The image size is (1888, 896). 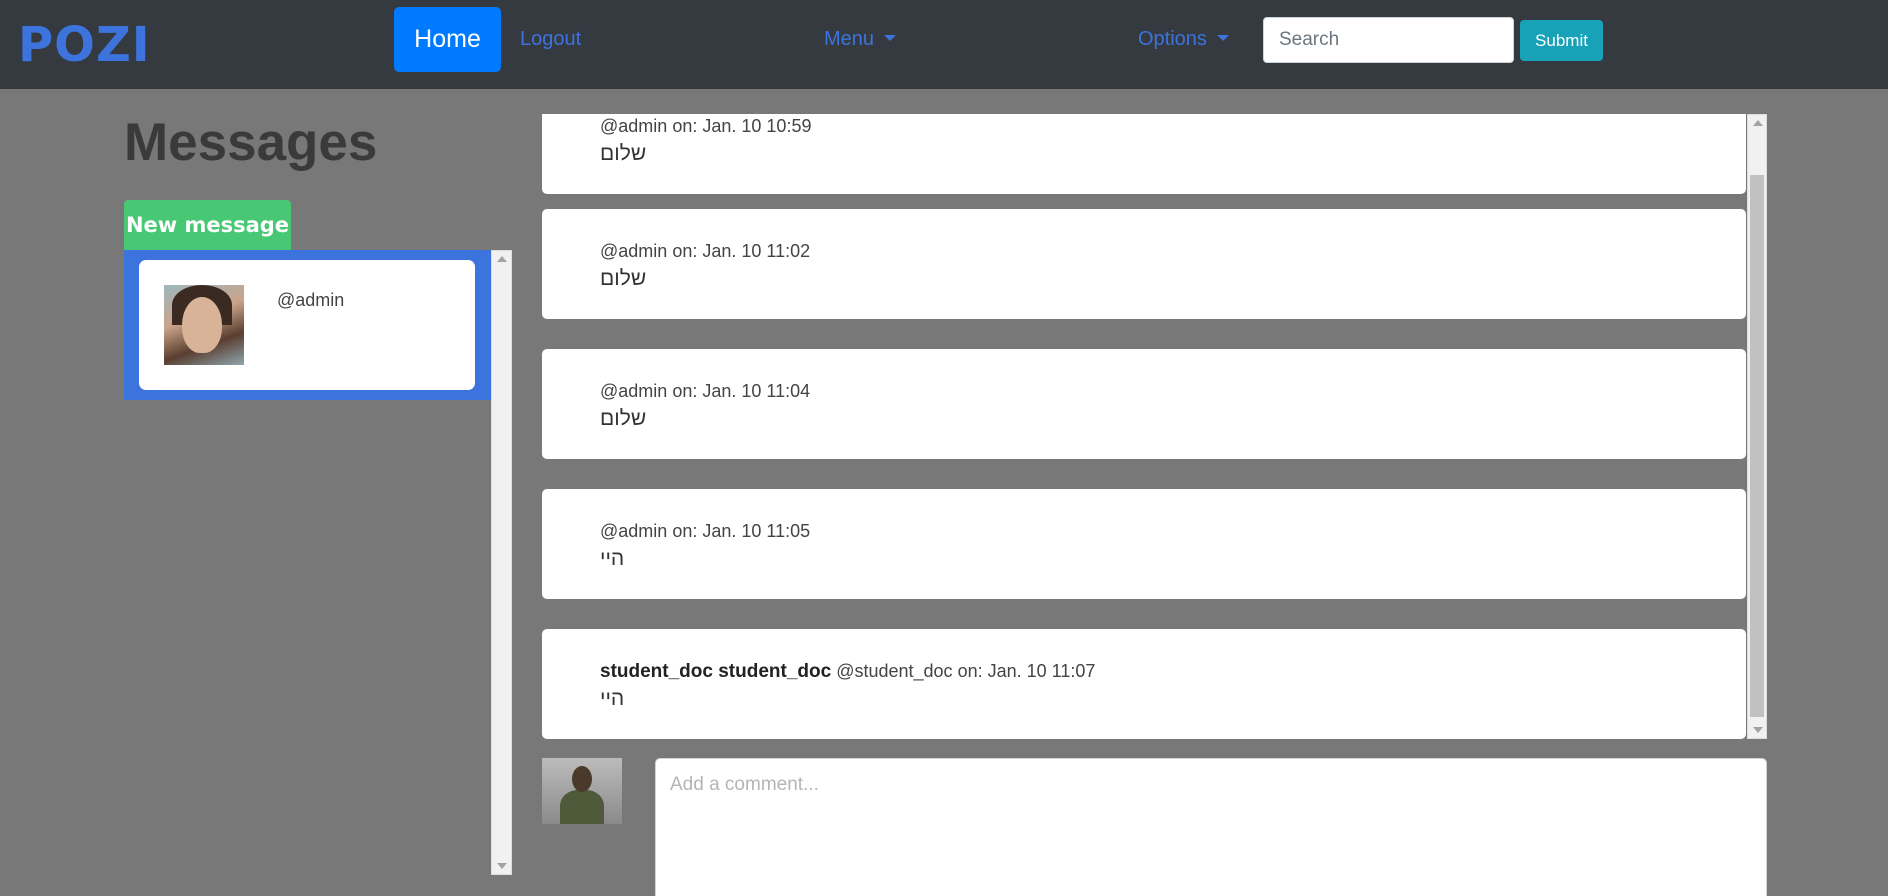 I want to click on message-meta: @admin on: Jan. 10 11:02, so click(x=705, y=251).